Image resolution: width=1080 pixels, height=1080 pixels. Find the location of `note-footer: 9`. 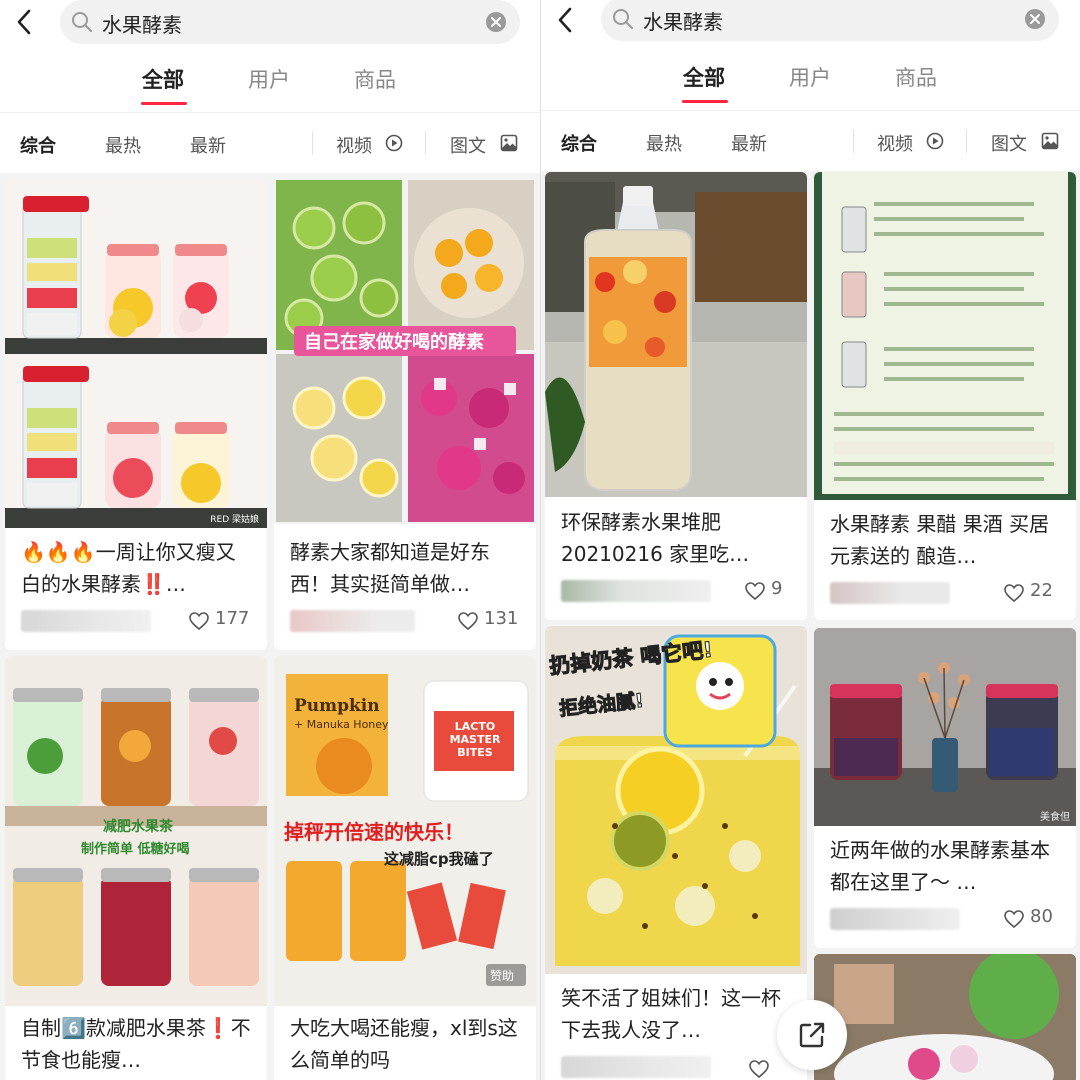

note-footer: 9 is located at coordinates (678, 590).